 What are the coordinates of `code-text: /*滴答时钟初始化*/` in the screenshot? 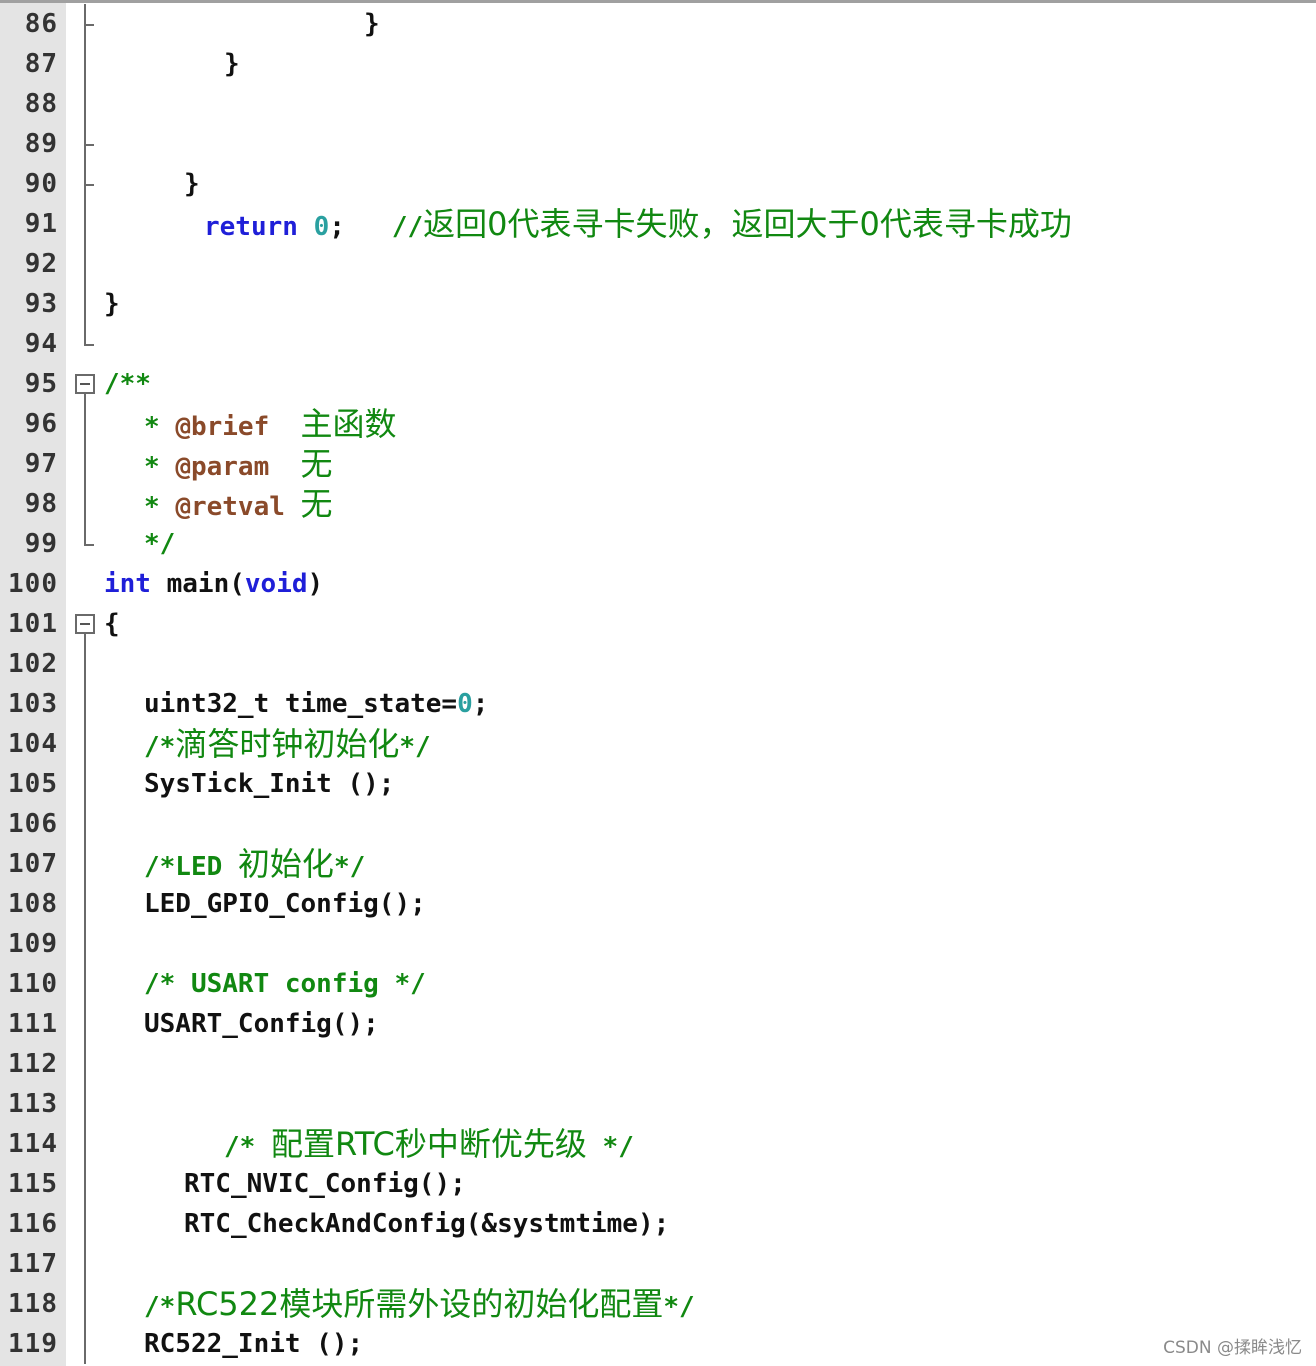 It's located at (287, 744).